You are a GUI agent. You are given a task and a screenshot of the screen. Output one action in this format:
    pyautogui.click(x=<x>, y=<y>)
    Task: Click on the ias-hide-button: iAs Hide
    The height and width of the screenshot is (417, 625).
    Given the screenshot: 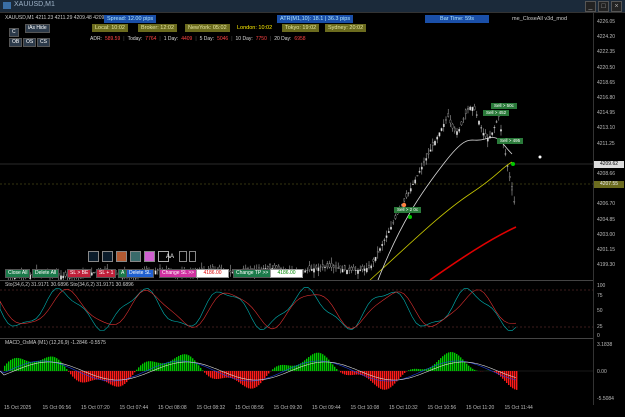 What is the action you would take?
    pyautogui.click(x=37, y=28)
    